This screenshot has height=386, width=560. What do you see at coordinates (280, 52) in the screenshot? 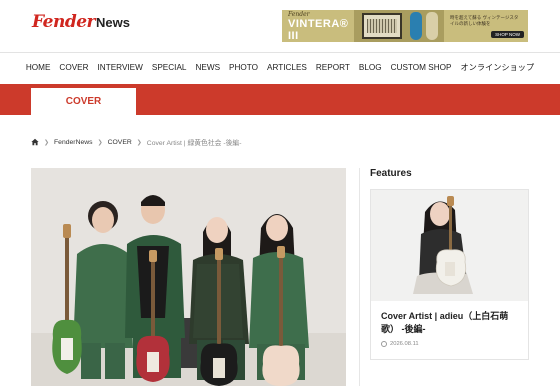
I see `header-divider` at bounding box center [280, 52].